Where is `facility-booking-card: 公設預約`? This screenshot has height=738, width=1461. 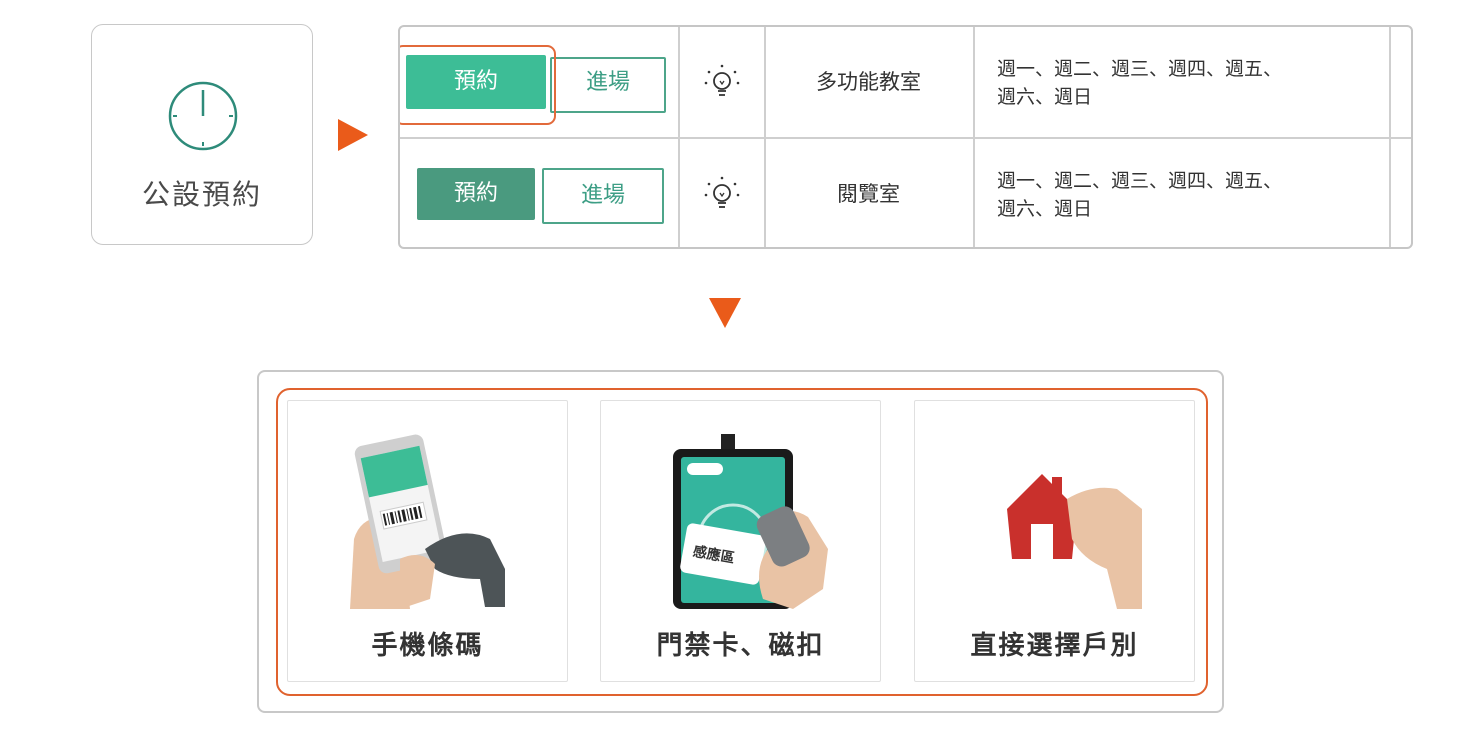
facility-booking-card: 公設預約 is located at coordinates (202, 134).